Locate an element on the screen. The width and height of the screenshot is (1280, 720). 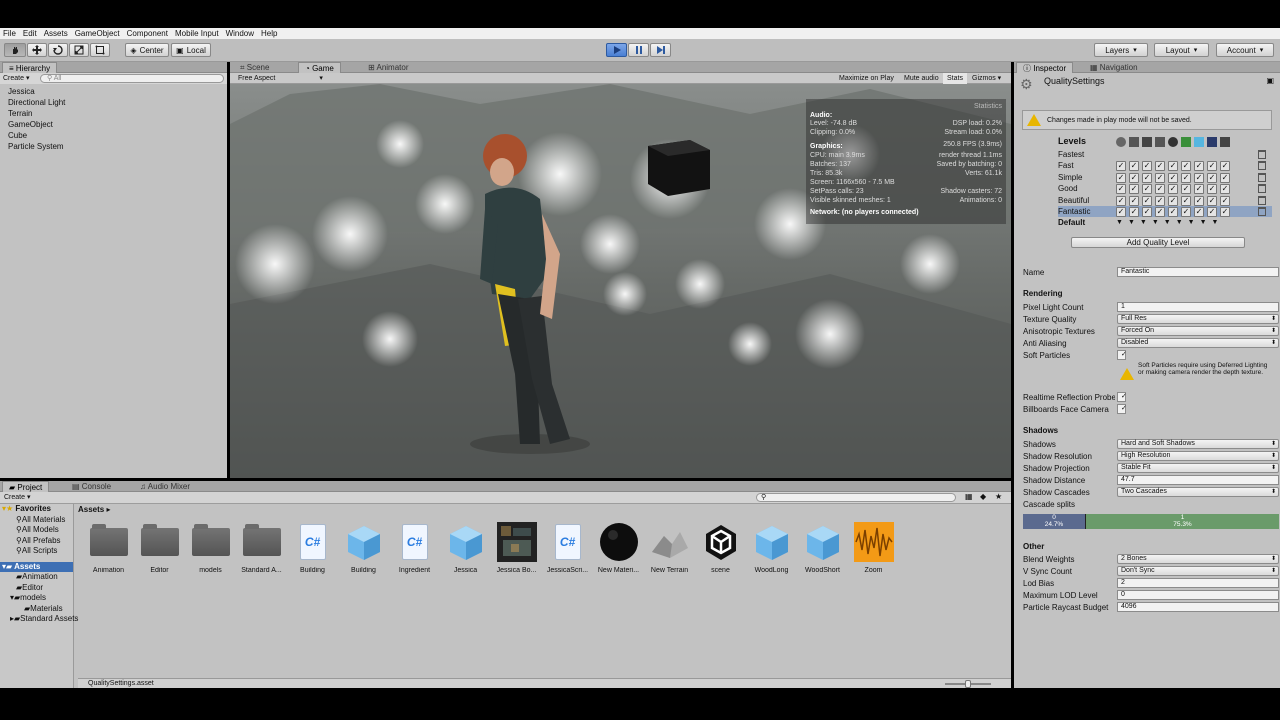
hierarchy-search-input: ⚲ All is located at coordinates (132, 78).